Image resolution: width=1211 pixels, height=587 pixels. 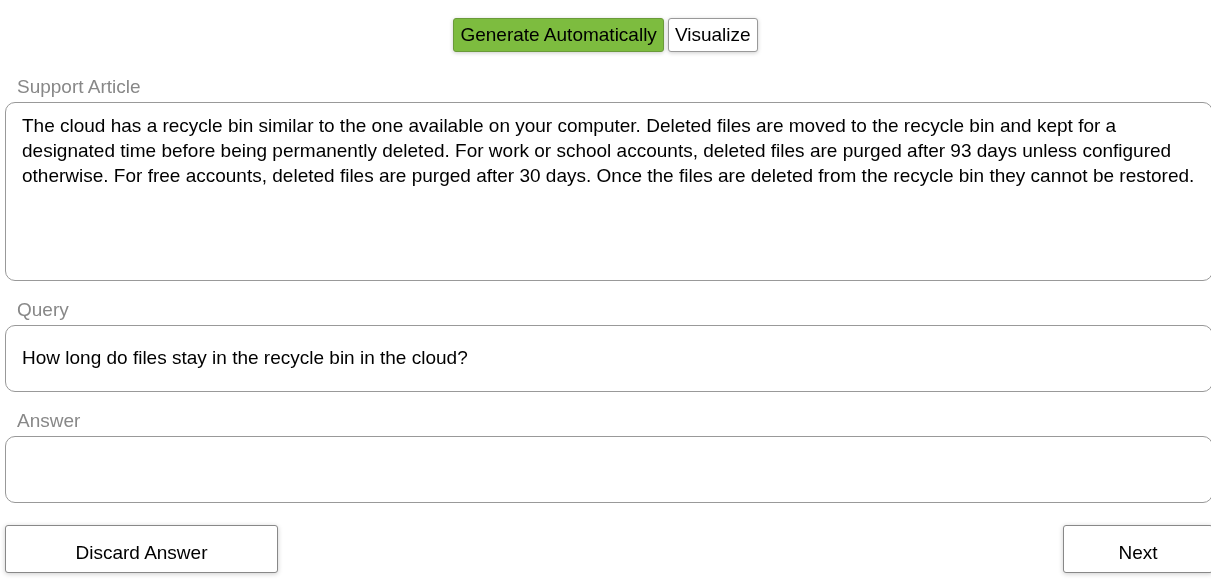 I want to click on discard-button: Discard Answer, so click(x=141, y=549).